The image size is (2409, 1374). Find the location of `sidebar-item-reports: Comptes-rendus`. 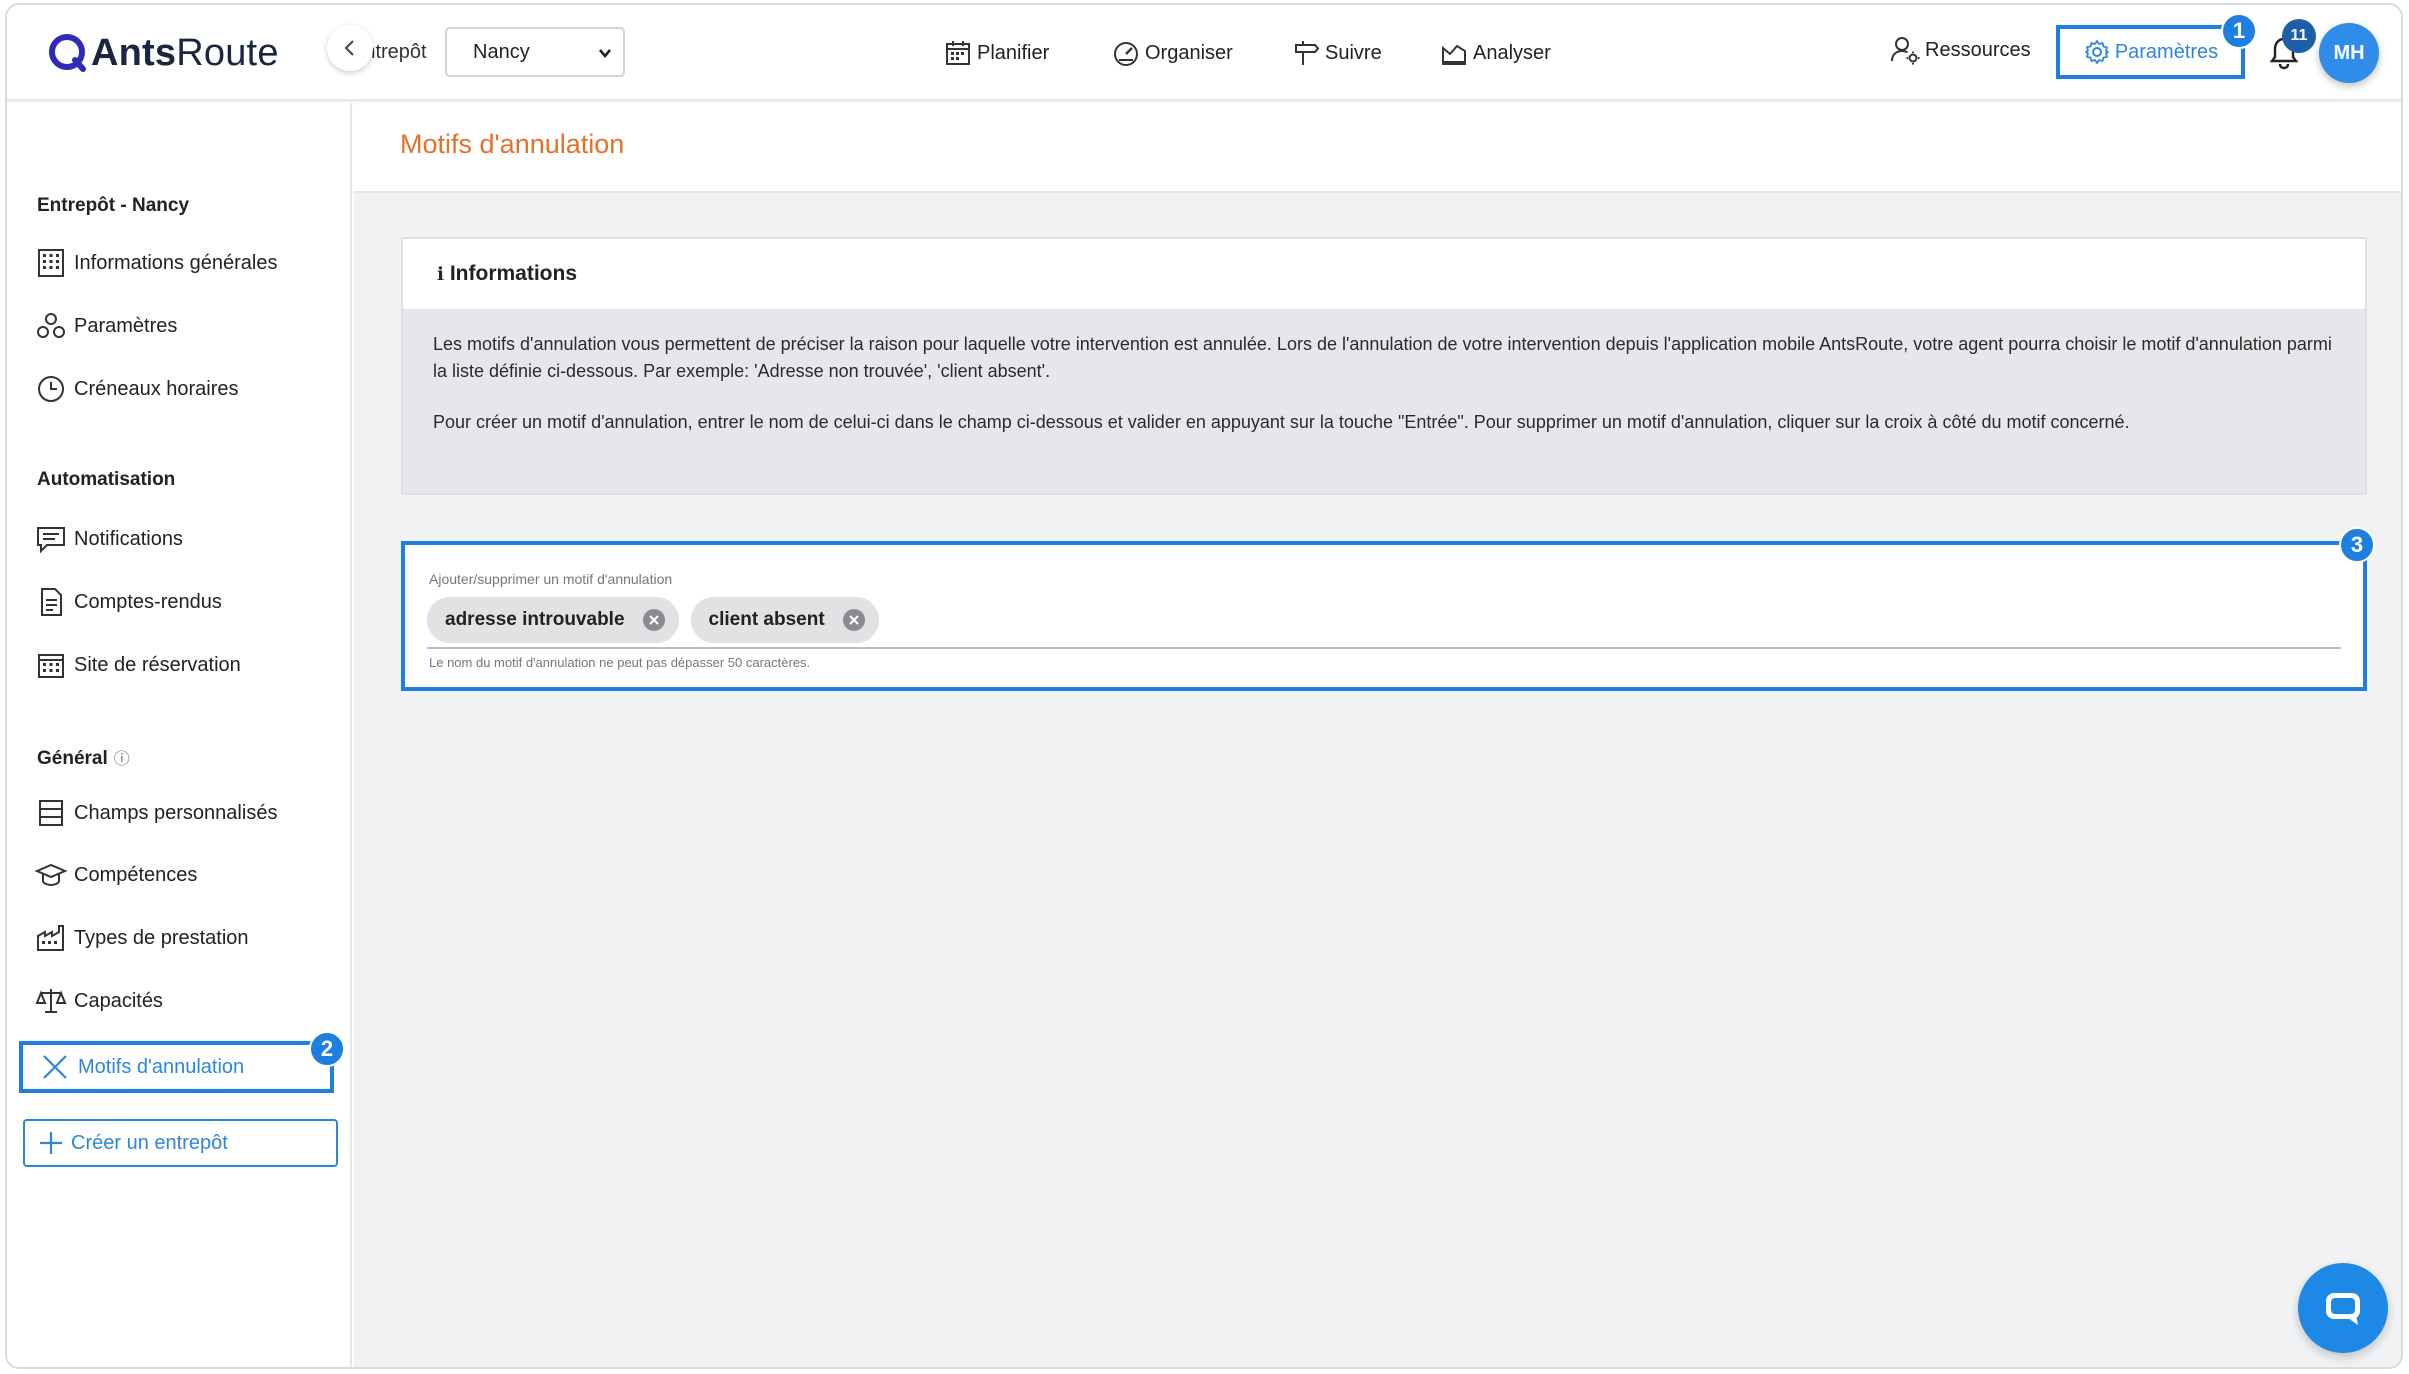

sidebar-item-reports: Comptes-rendus is located at coordinates (128, 602).